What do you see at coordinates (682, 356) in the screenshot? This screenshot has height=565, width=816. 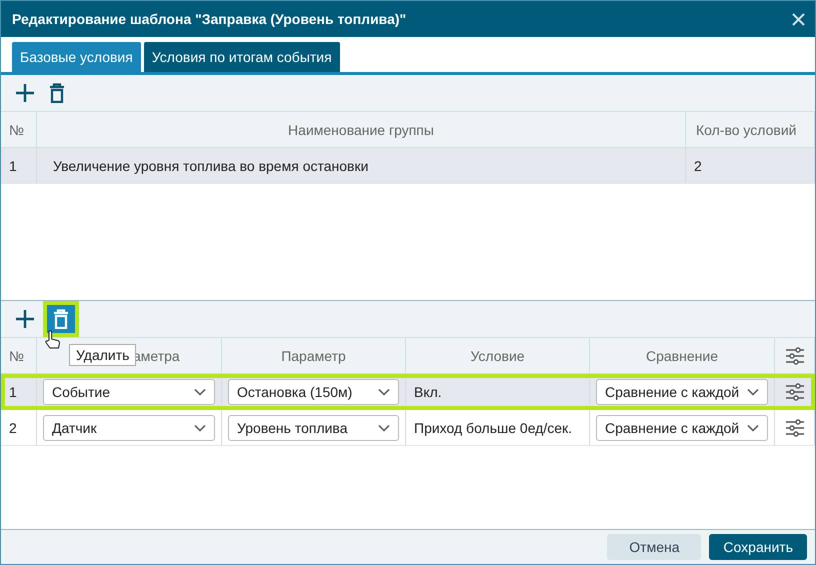 I see `column-header: Сравнение` at bounding box center [682, 356].